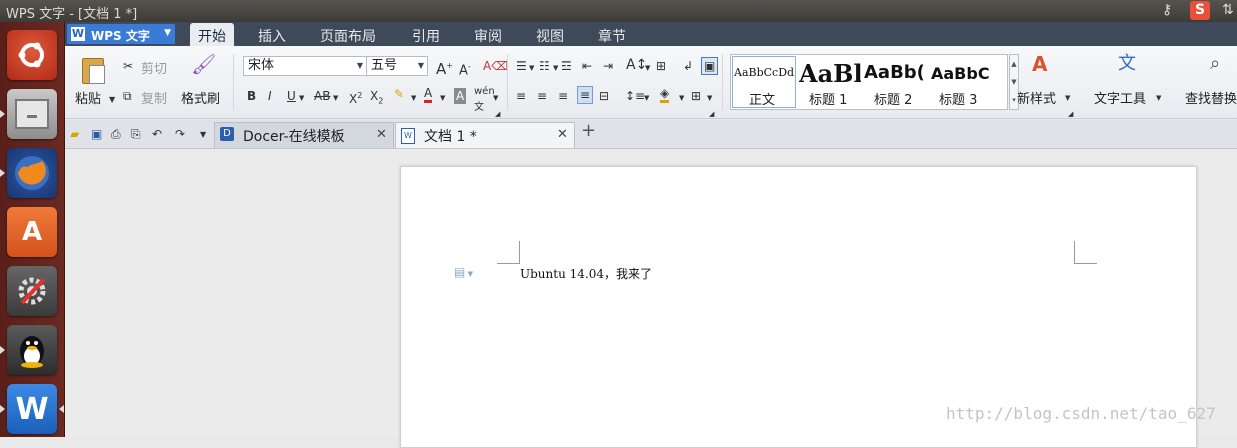 This screenshot has width=1237, height=448. What do you see at coordinates (270, 96) in the screenshot?
I see `italic-icon: I` at bounding box center [270, 96].